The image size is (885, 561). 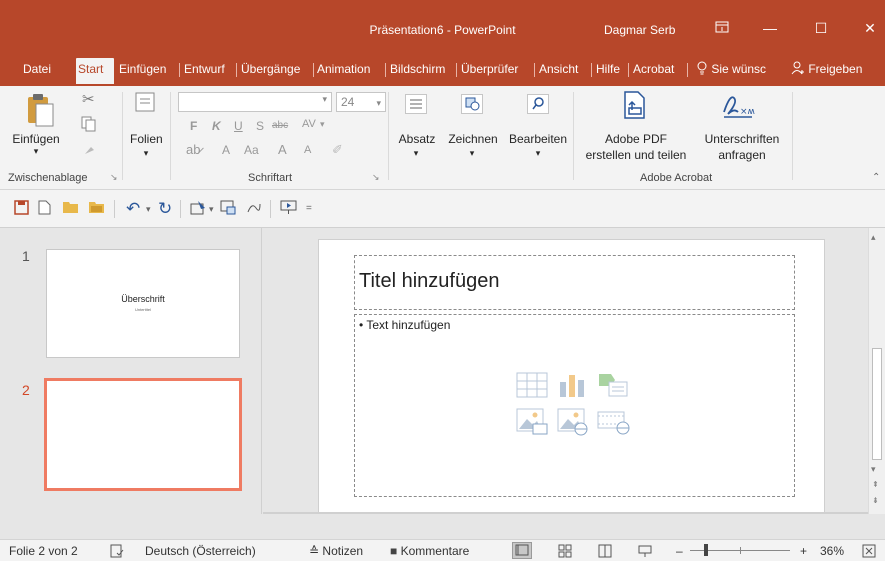 I want to click on customize-toolbar-chevron-icon: =, so click(x=309, y=209).